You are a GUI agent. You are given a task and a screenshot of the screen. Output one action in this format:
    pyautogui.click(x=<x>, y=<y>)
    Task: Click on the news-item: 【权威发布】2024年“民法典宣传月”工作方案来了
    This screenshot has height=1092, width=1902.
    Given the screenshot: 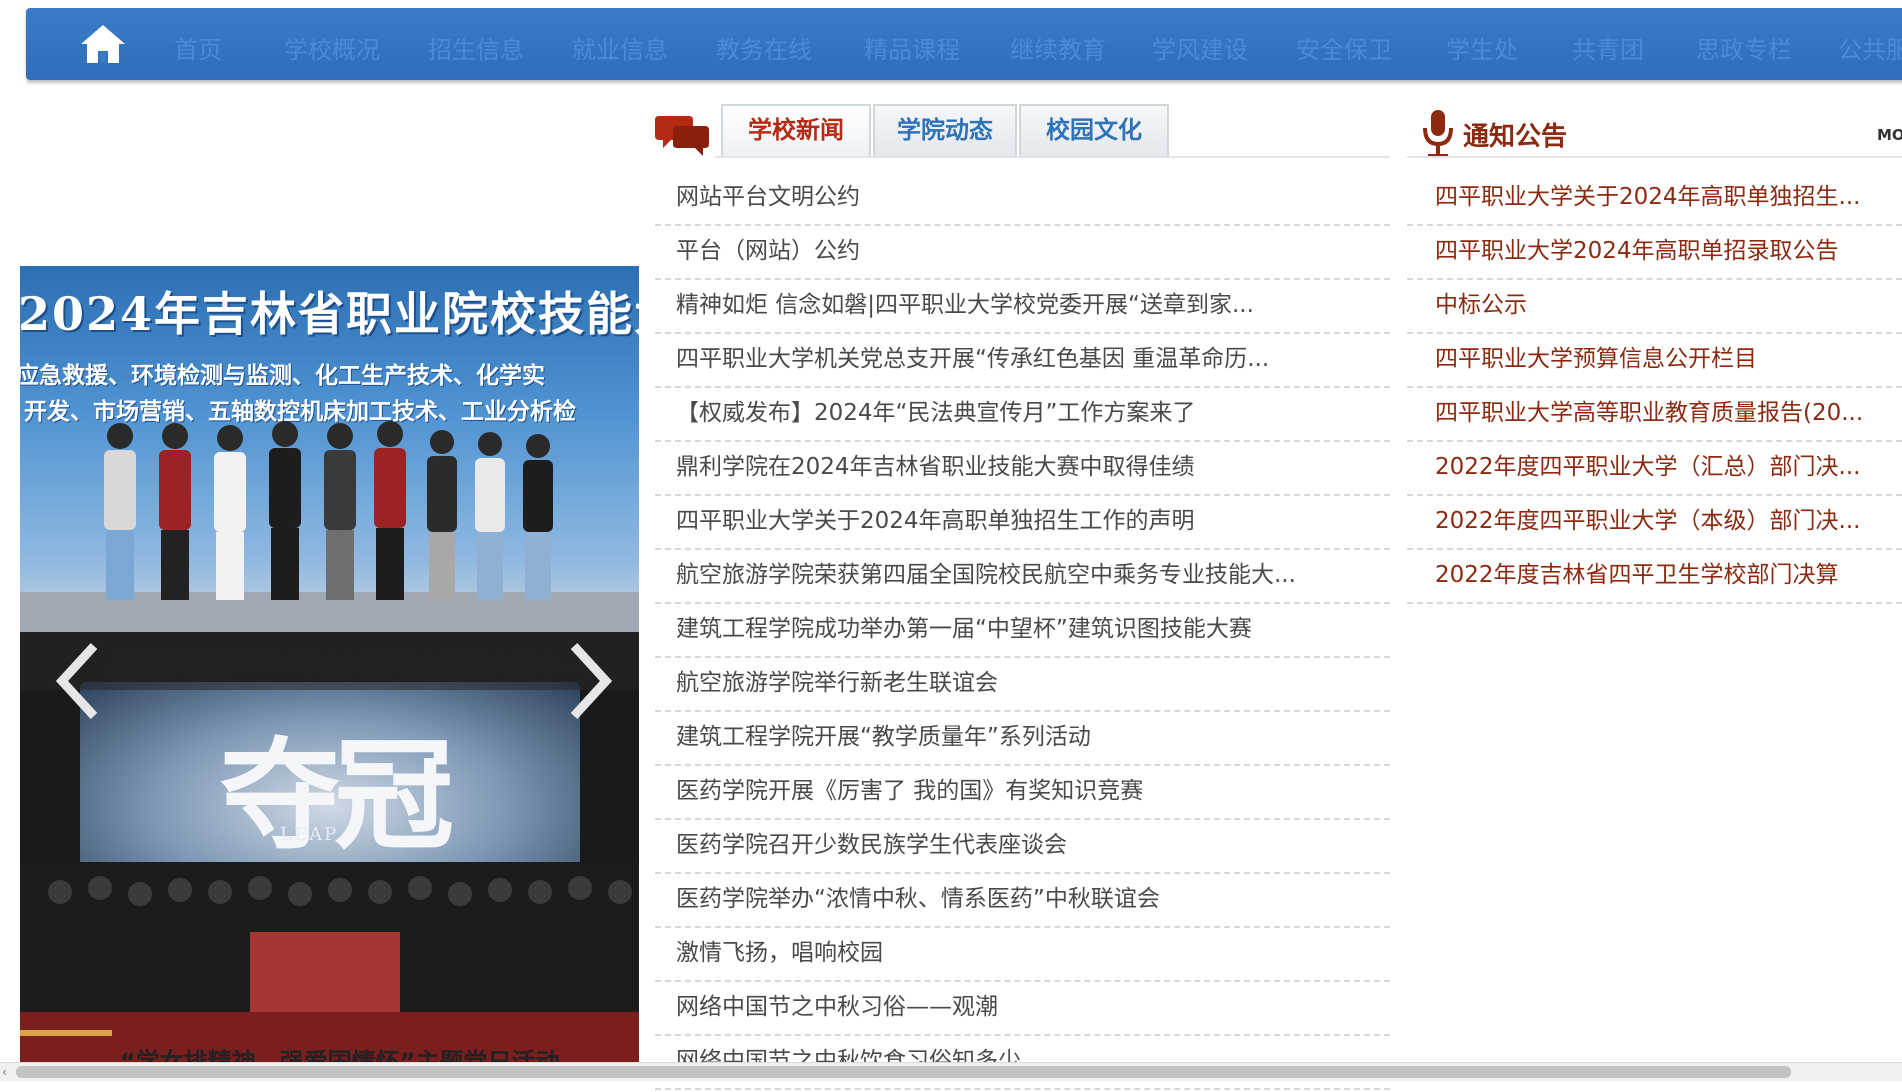 What is the action you would take?
    pyautogui.click(x=1022, y=416)
    